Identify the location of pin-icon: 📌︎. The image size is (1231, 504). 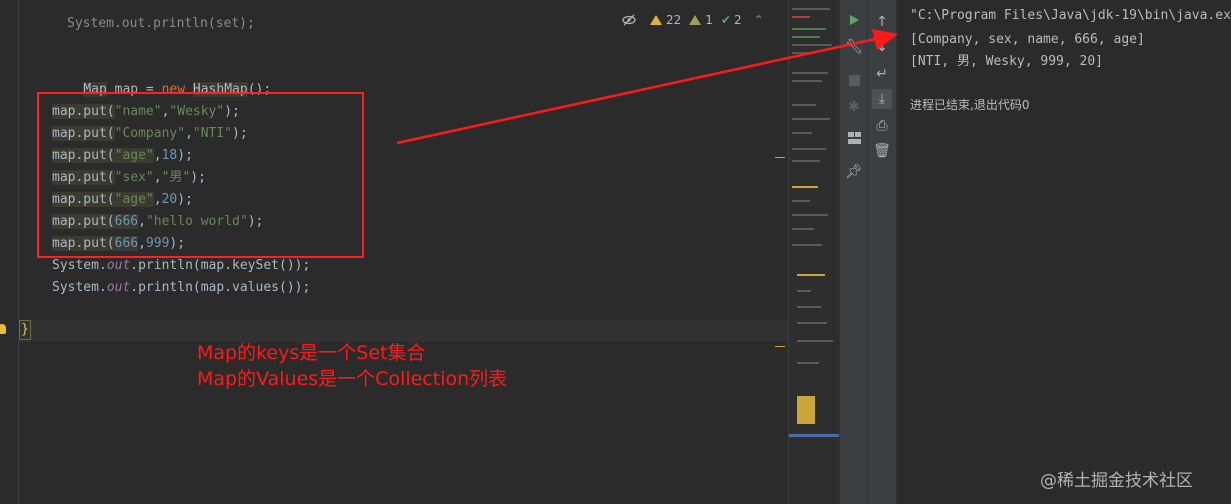
(854, 172).